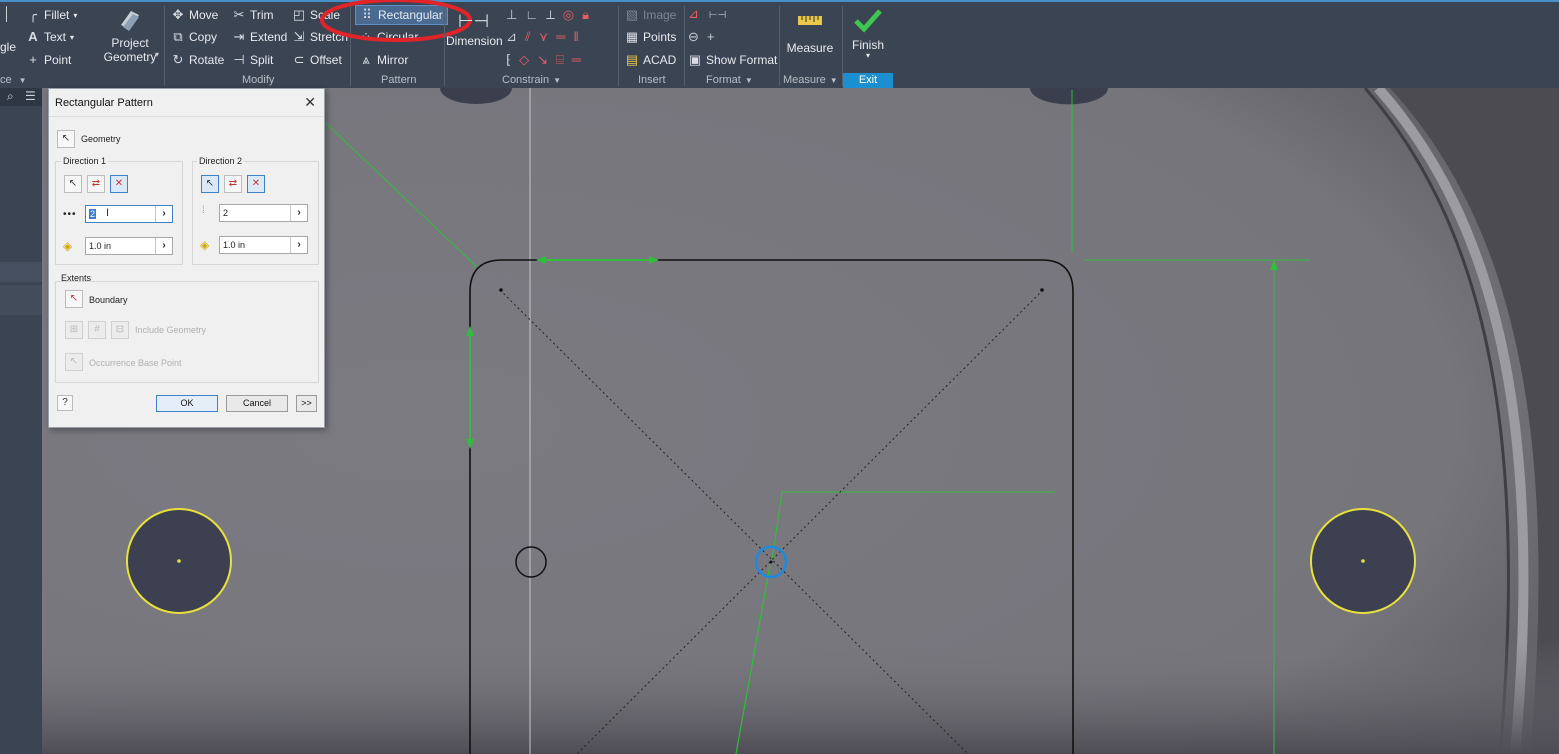 The width and height of the screenshot is (1559, 754). Describe the element at coordinates (632, 59) in the screenshot. I see `acad-icon: ▤` at that location.